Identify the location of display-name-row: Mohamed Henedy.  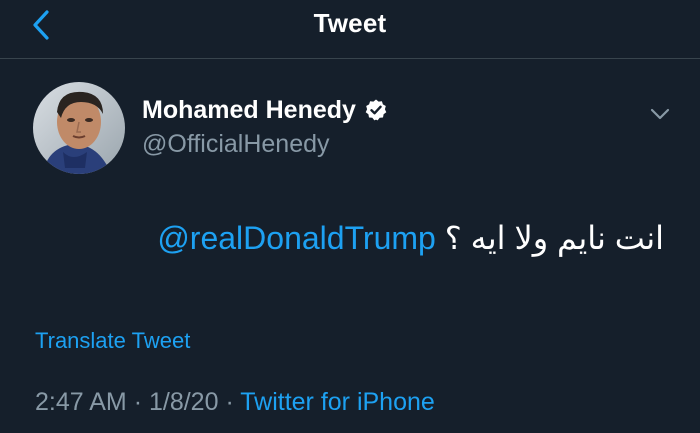
(265, 110).